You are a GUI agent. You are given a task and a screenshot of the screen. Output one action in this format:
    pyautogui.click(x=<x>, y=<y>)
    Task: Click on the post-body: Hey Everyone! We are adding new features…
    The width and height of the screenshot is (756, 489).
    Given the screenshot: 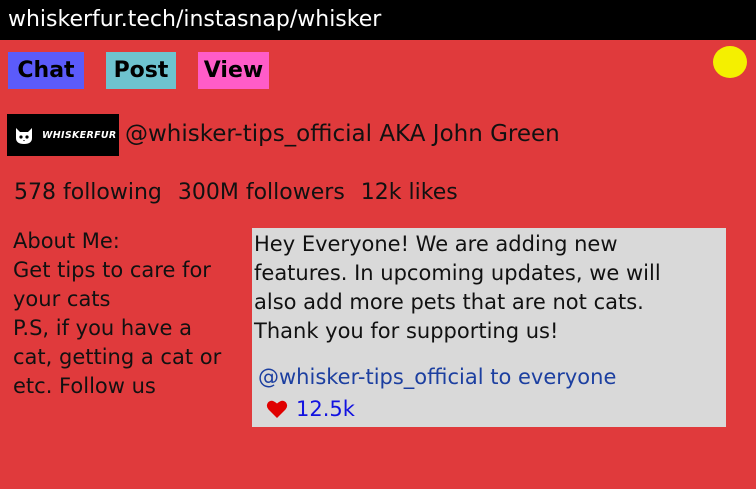 What is the action you would take?
    pyautogui.click(x=484, y=288)
    